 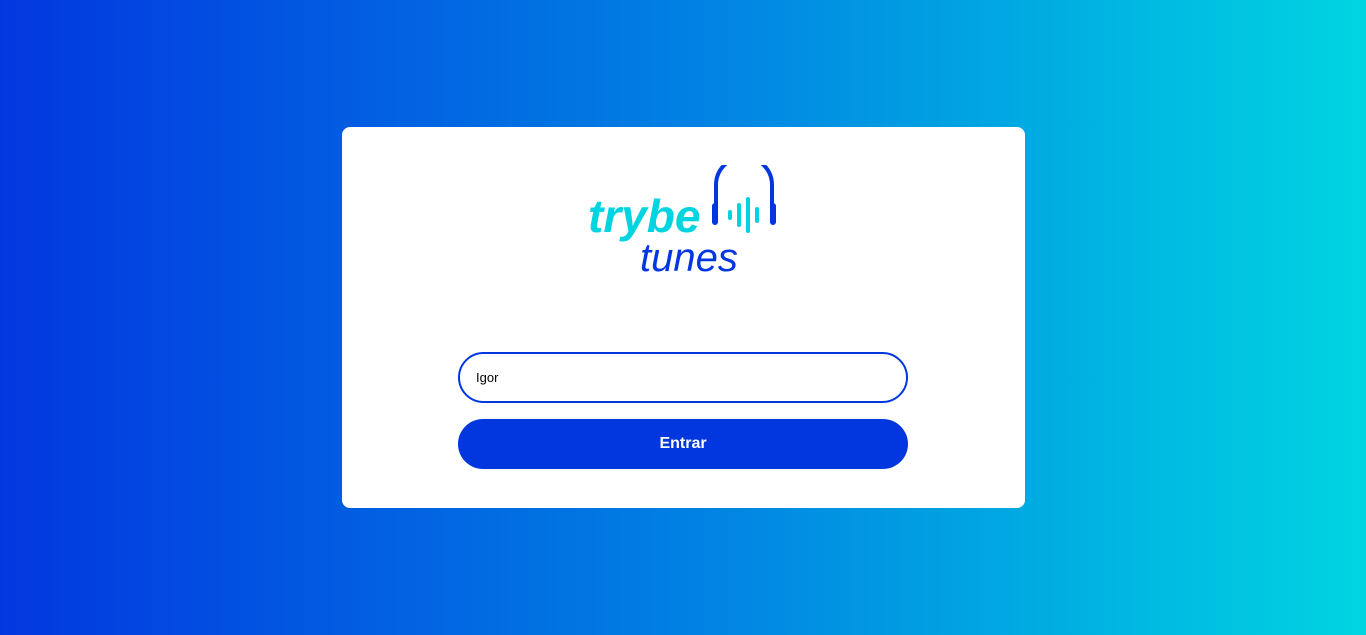 What do you see at coordinates (744, 199) in the screenshot?
I see `headphones-icon` at bounding box center [744, 199].